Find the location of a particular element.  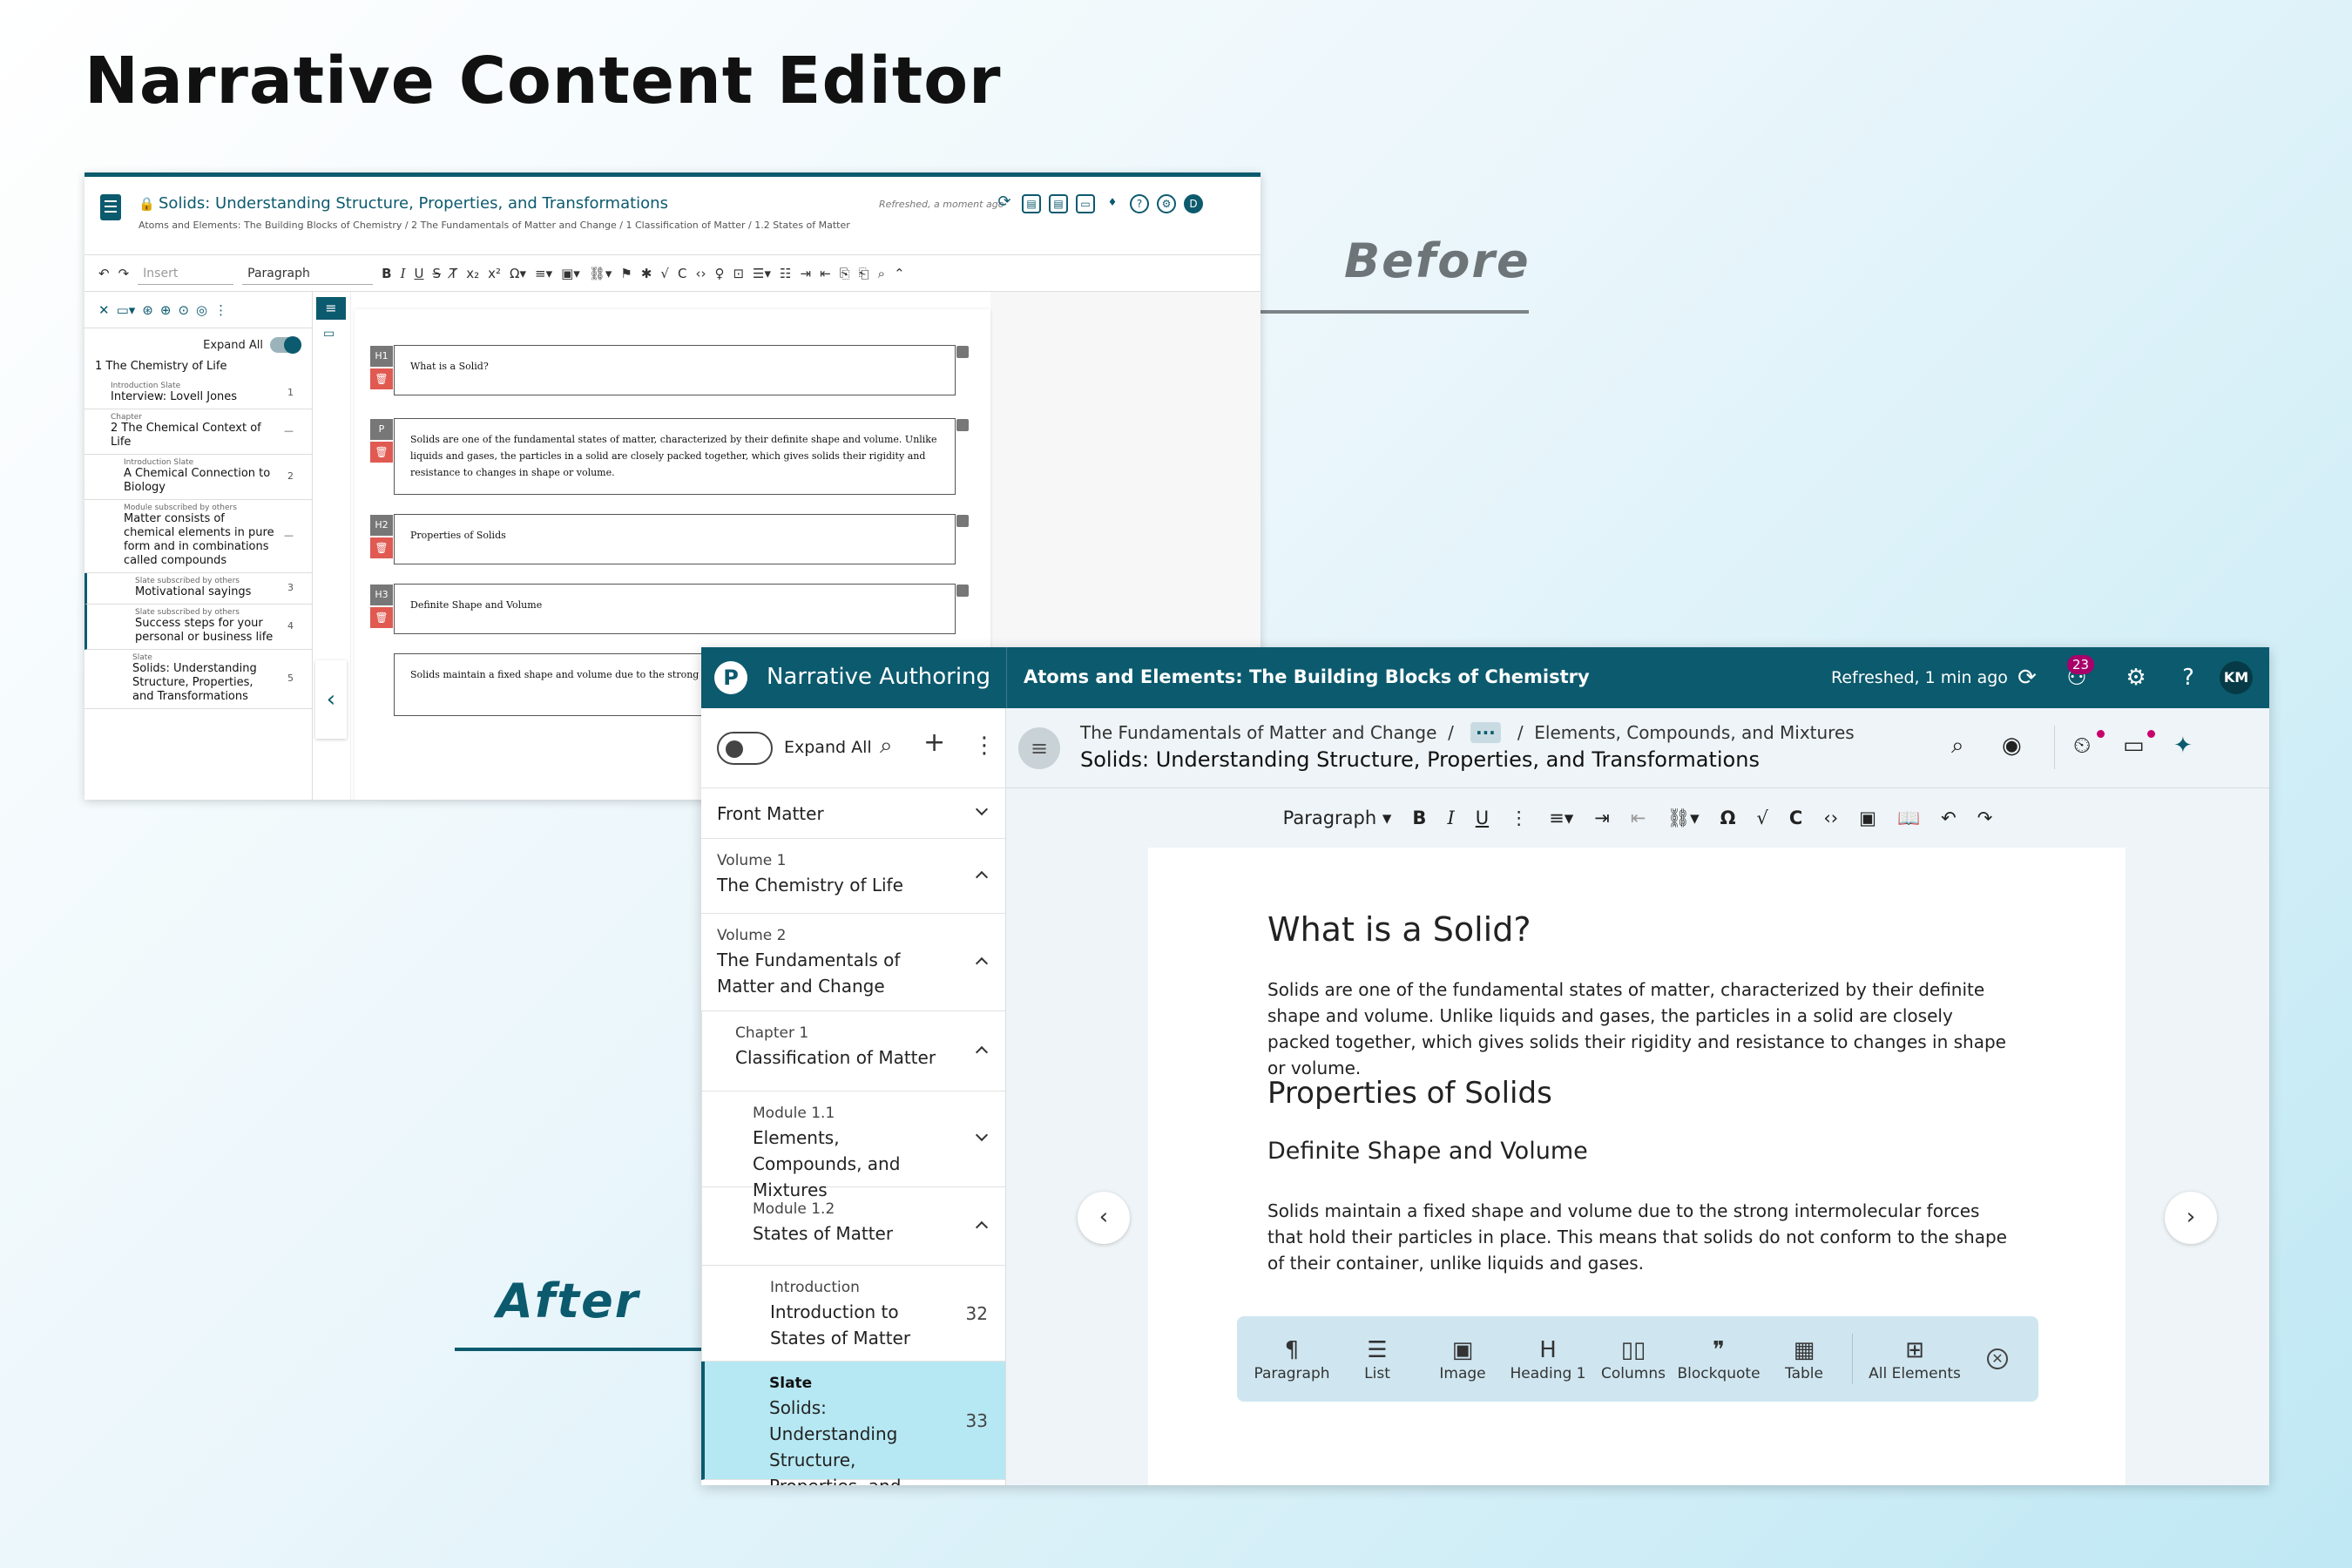

comments-icon: ▭ is located at coordinates (2134, 746).